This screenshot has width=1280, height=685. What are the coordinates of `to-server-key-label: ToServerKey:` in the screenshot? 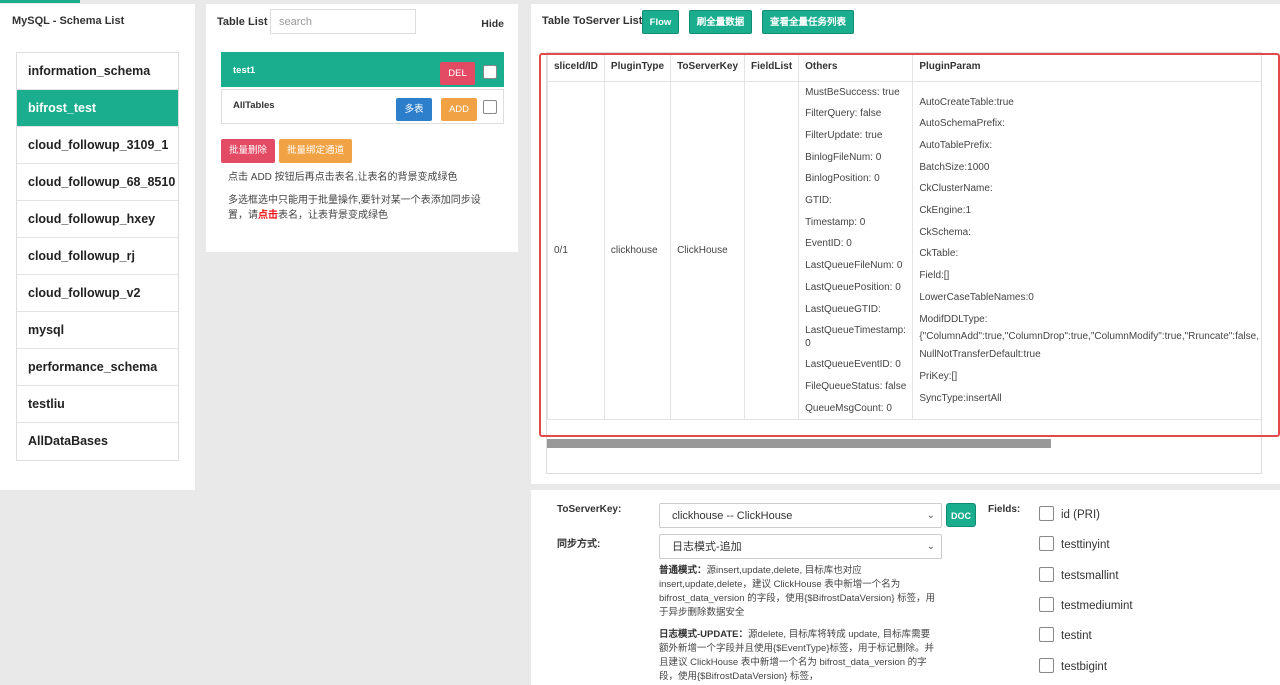 It's located at (589, 509).